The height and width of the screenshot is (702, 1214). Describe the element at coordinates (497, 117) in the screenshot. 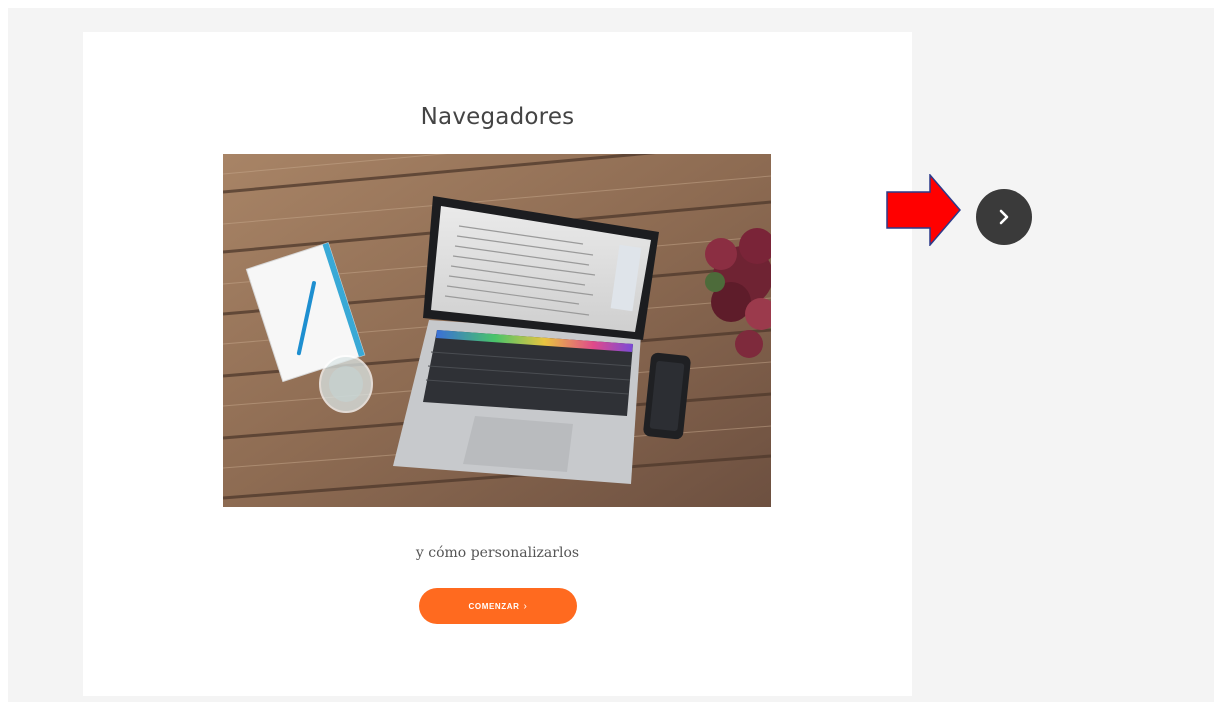

I see `card-title: Navegadores` at that location.